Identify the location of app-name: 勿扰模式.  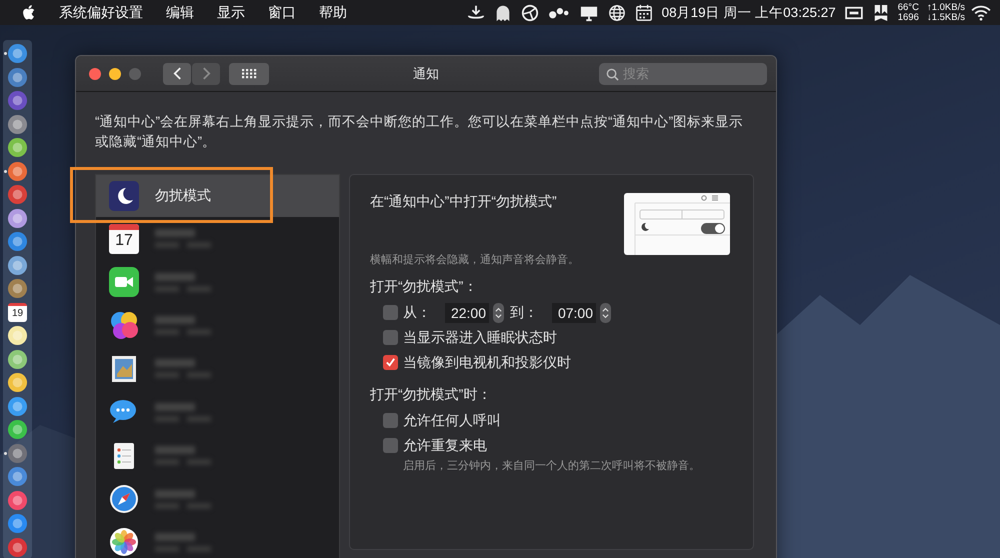
(183, 196).